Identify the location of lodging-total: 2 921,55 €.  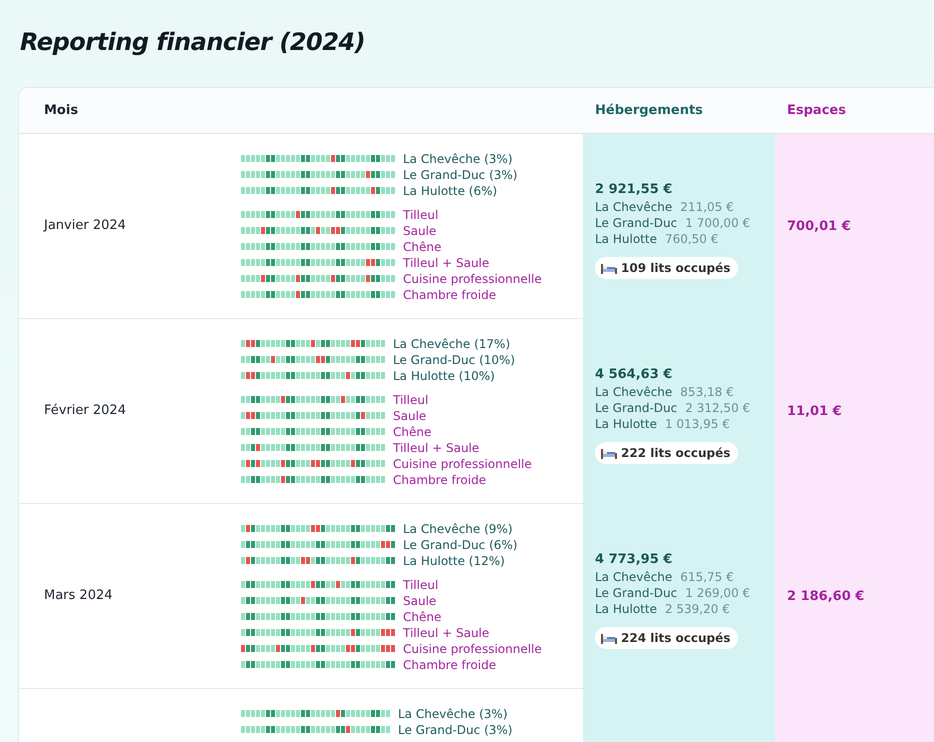
(634, 189).